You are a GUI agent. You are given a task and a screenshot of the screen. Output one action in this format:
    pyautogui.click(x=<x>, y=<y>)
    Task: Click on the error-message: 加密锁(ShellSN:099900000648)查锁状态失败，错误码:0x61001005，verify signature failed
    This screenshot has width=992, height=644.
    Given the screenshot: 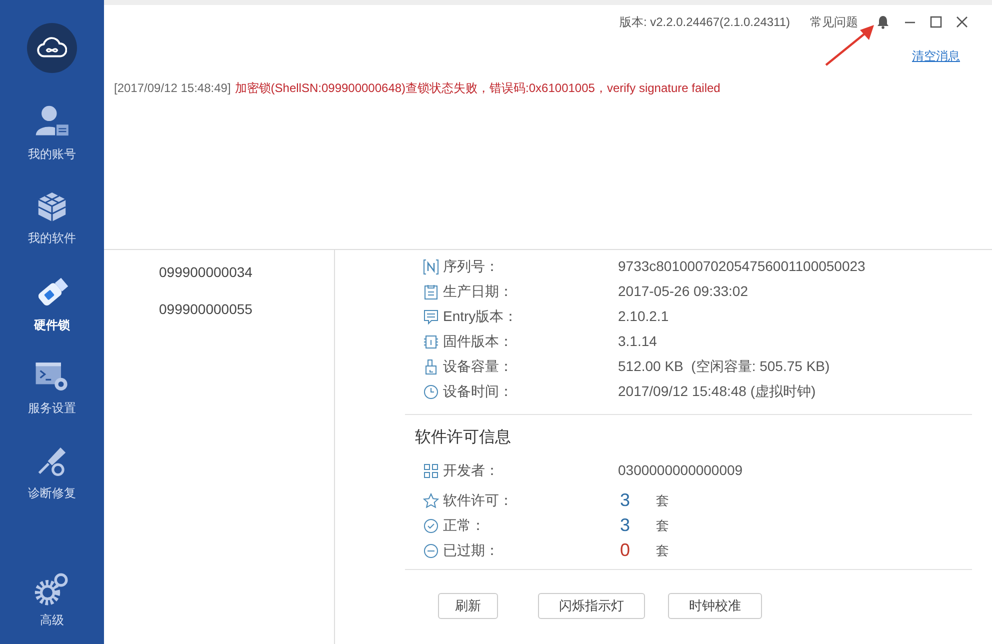 What is the action you would take?
    pyautogui.click(x=477, y=88)
    